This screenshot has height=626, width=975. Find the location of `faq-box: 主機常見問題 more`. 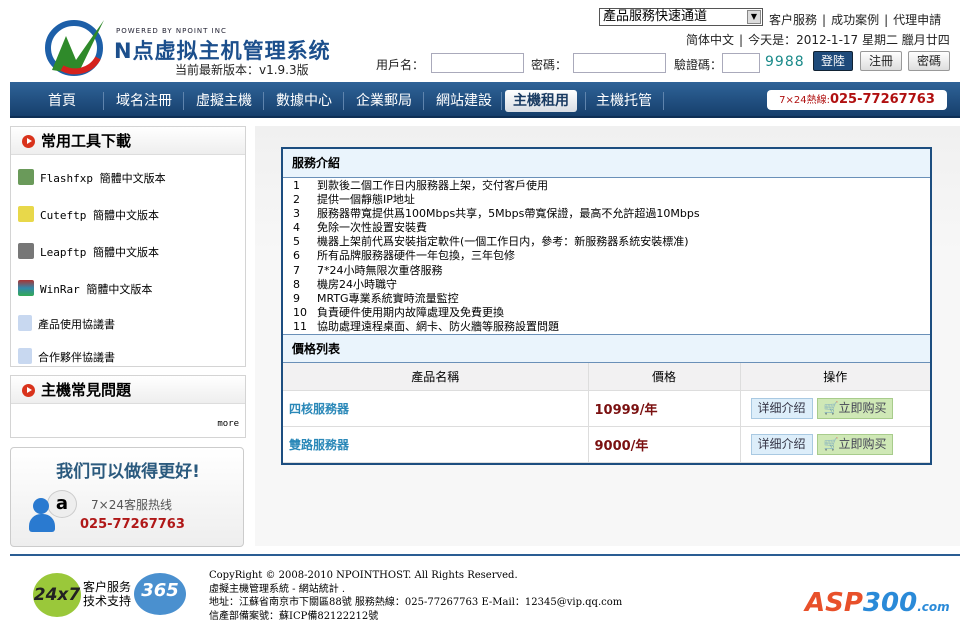

faq-box: 主機常見問題 more is located at coordinates (128, 406).